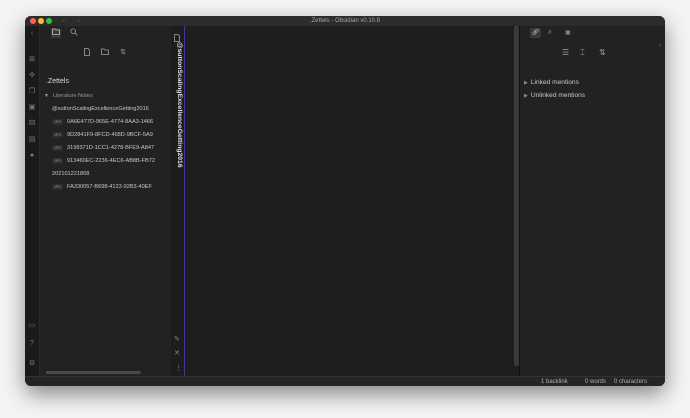 The height and width of the screenshot is (418, 690). Describe the element at coordinates (93, 372) in the screenshot. I see `sidebar-horizontal-scrollbar` at that location.